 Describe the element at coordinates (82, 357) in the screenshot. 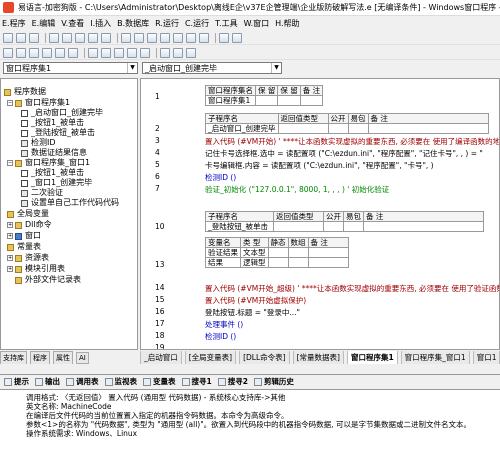

I see `tab-ai: AI` at that location.